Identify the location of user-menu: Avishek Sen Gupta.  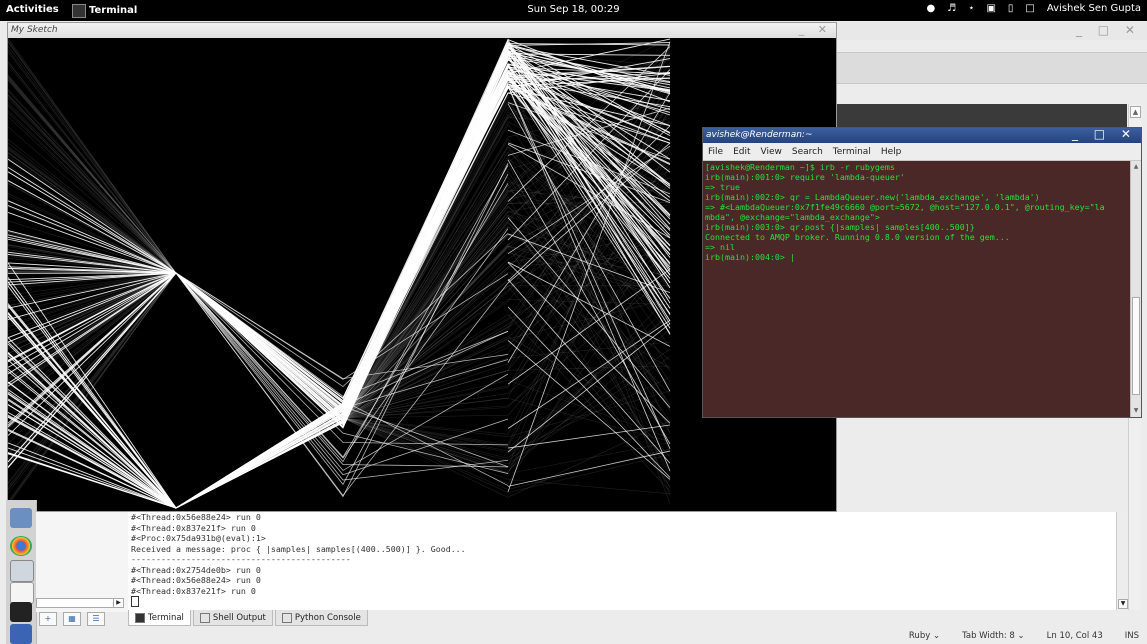
(1094, 8).